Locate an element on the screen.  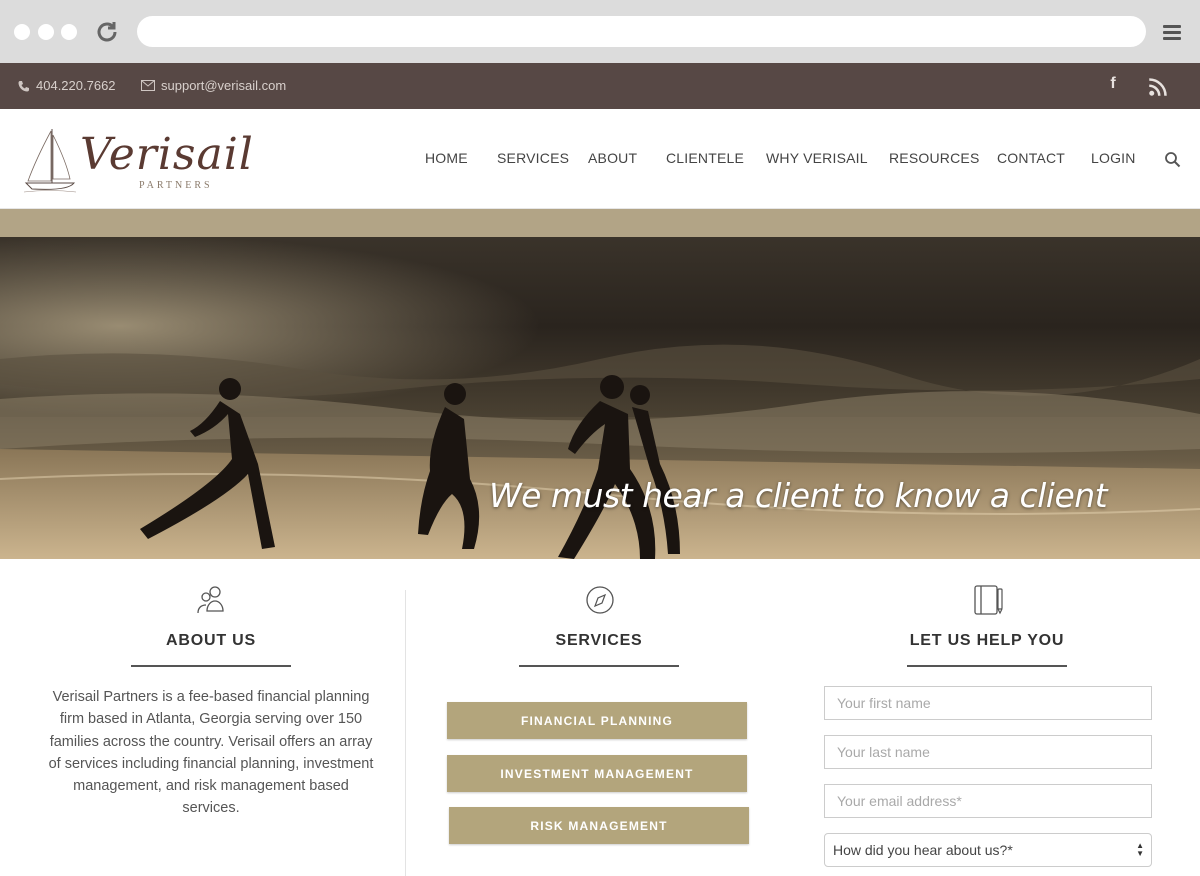
help-title: LET US HELP YOU is located at coordinates (987, 640).